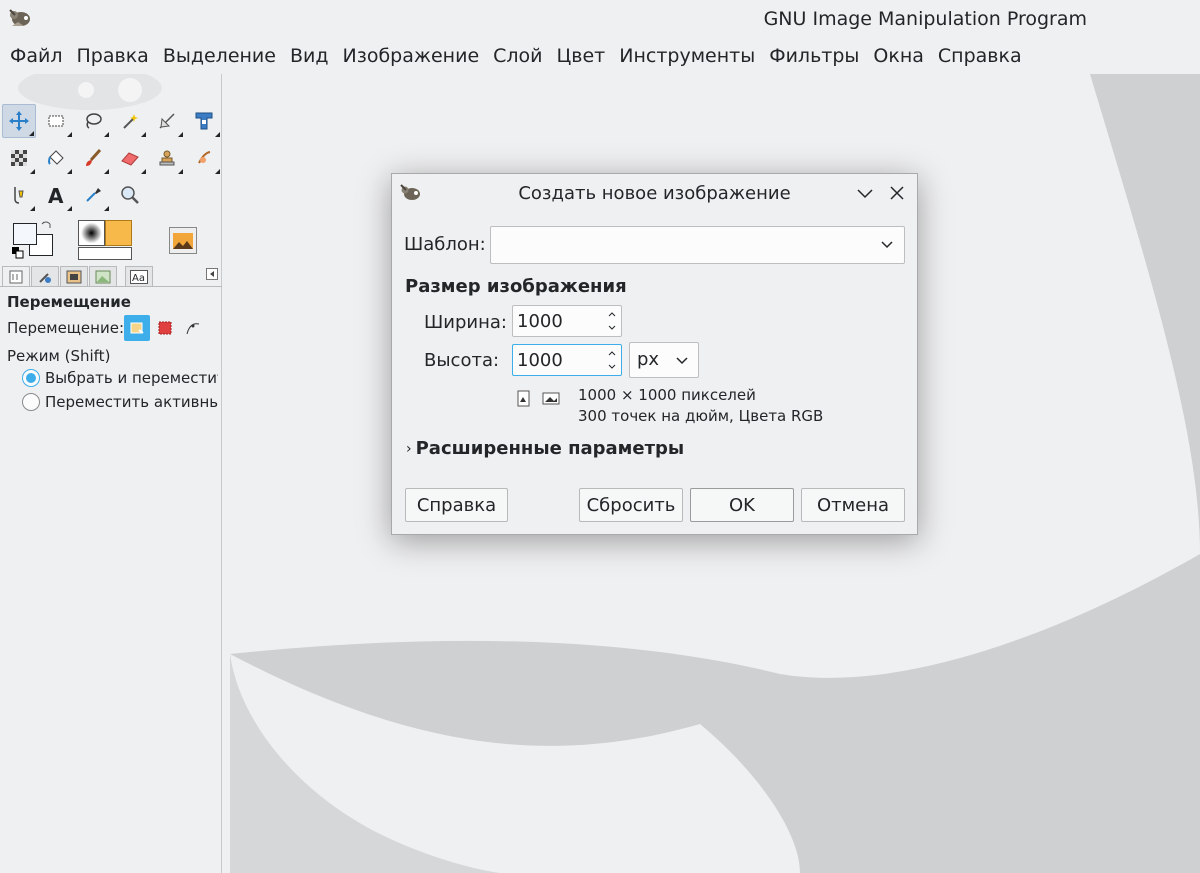 This screenshot has height=873, width=1200. Describe the element at coordinates (667, 395) in the screenshot. I see `image-dimensions-info: 1000 × 1000 пикселей` at that location.